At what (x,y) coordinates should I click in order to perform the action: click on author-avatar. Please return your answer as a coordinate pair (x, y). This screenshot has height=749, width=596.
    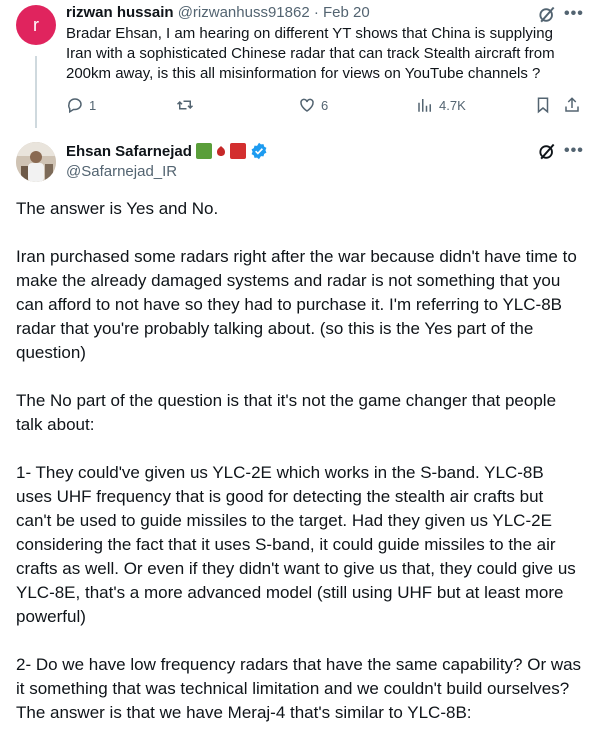
    Looking at the image, I should click on (36, 162).